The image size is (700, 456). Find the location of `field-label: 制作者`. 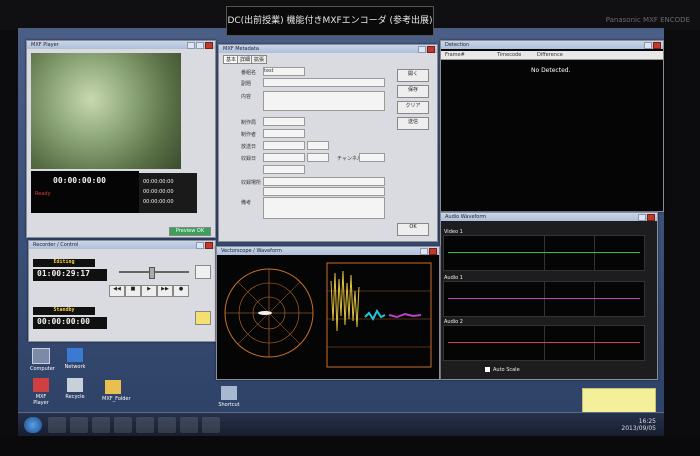

field-label: 制作者 is located at coordinates (249, 135).